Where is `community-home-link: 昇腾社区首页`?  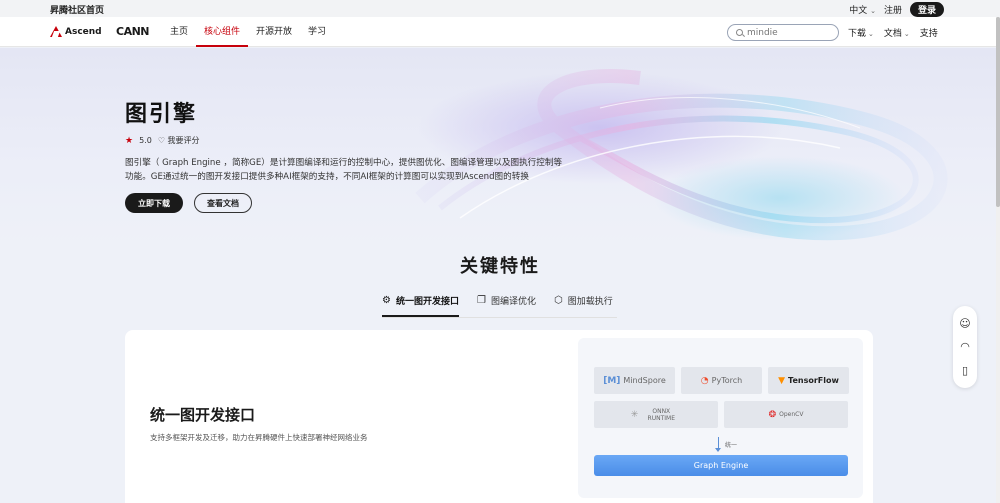
community-home-link: 昇腾社区首页 is located at coordinates (77, 9).